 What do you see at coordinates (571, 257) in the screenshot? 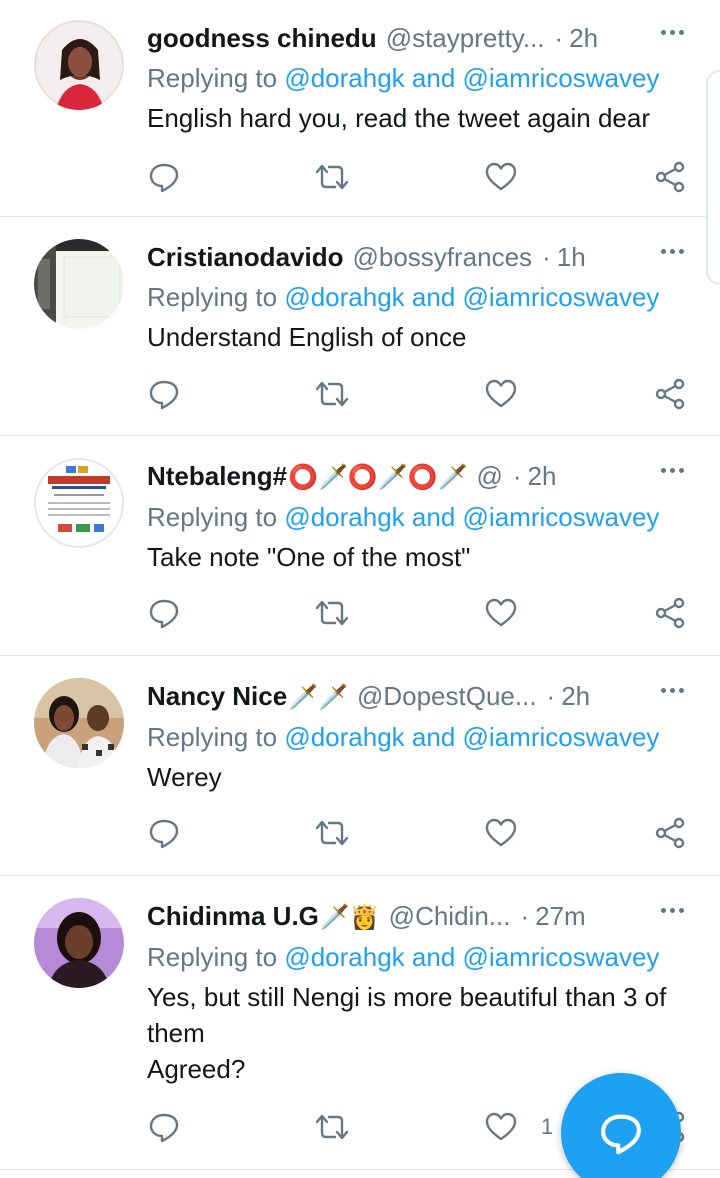
I see `timestamp: 1h` at bounding box center [571, 257].